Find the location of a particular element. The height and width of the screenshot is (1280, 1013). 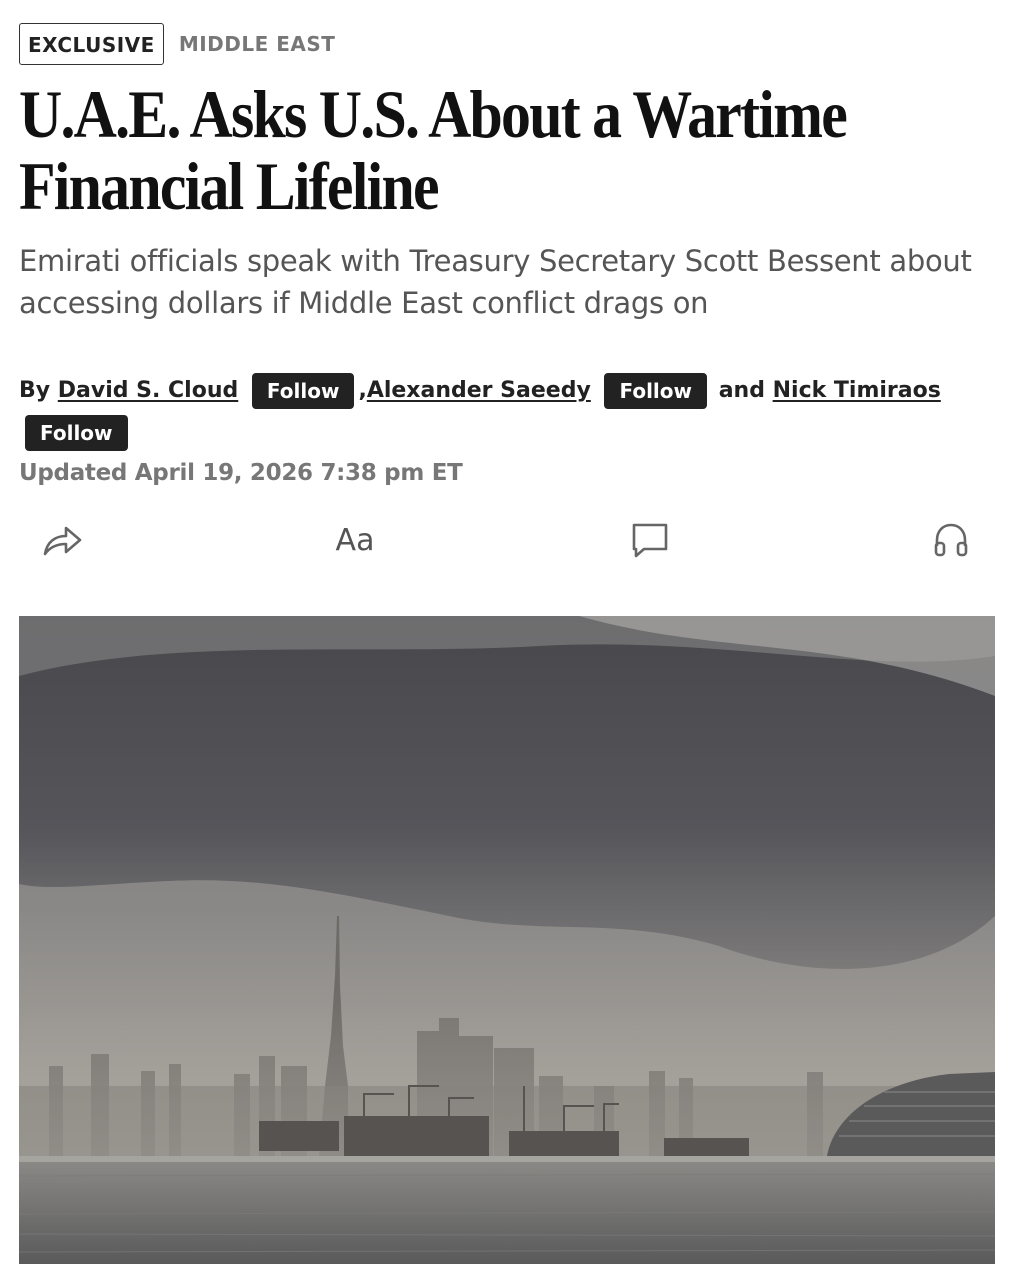

text-size-button: Aa is located at coordinates (355, 540).